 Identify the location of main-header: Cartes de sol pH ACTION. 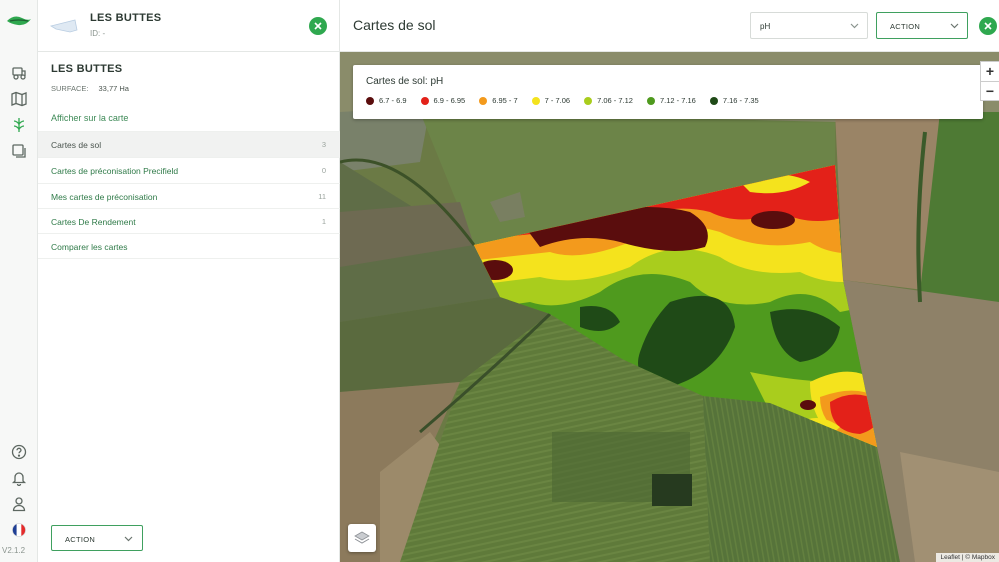
(669, 26).